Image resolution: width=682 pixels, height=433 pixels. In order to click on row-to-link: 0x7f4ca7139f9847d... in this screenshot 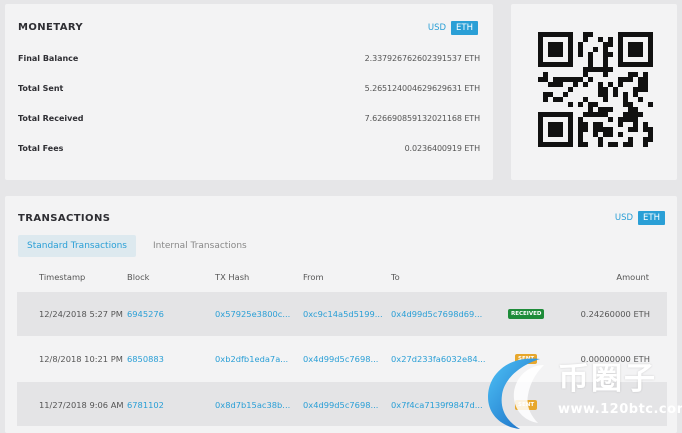, I will do `click(437, 405)`.